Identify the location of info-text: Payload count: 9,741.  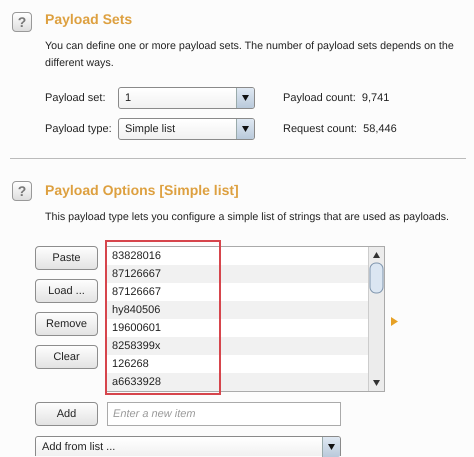
(336, 98).